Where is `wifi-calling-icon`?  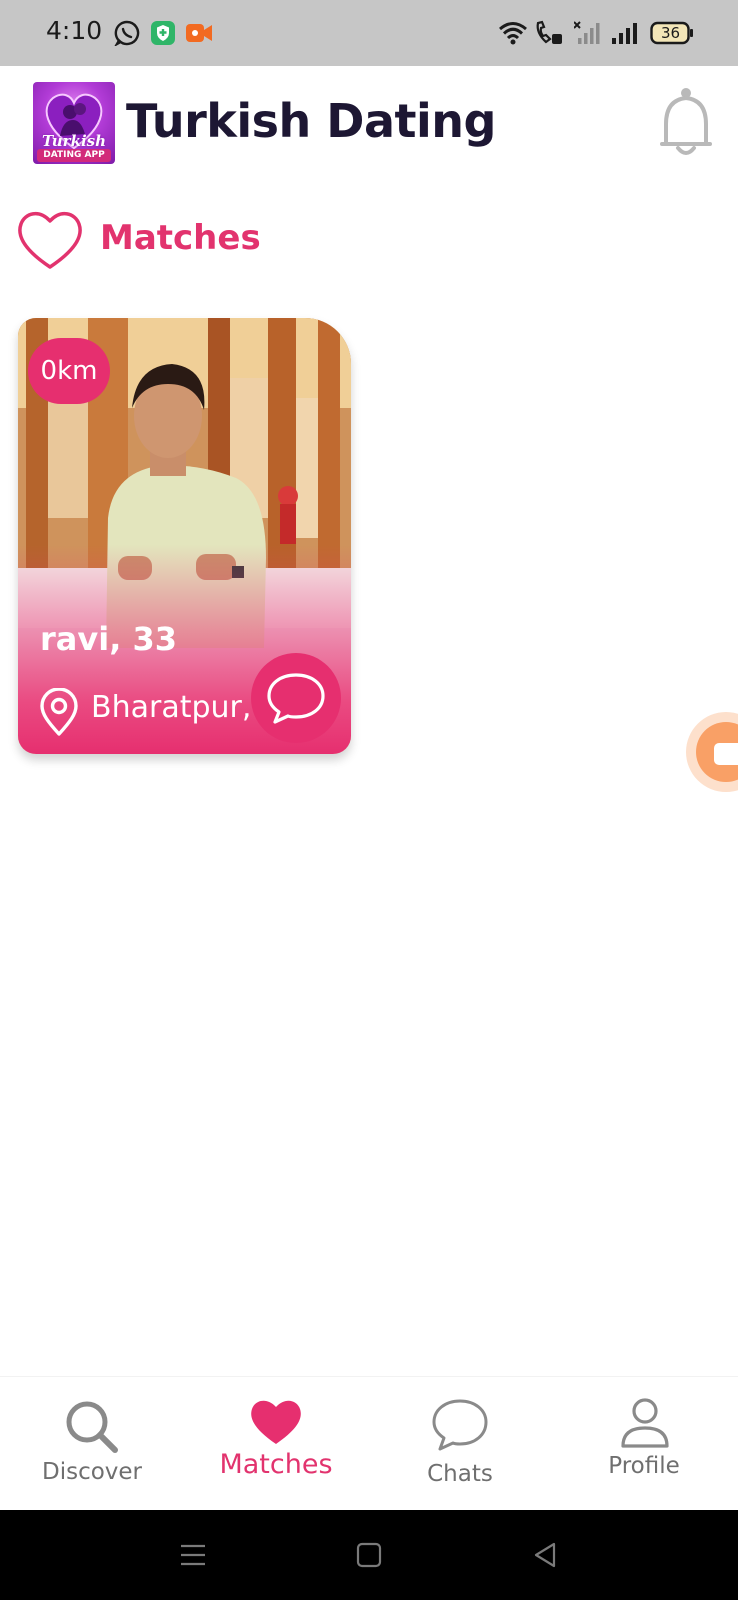
wifi-calling-icon is located at coordinates (549, 32).